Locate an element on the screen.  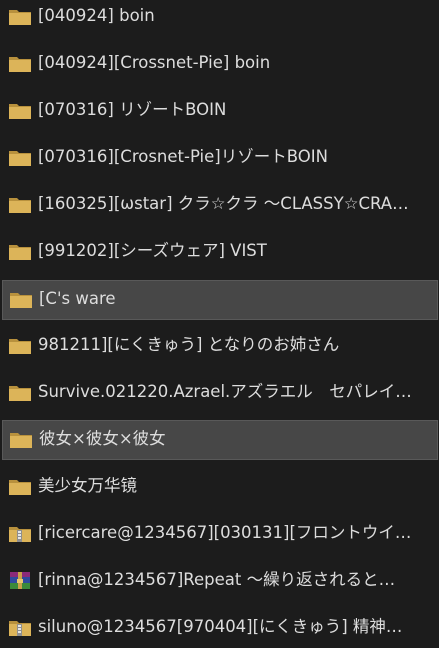
list-item: [070316] リゾートBOIN is located at coordinates (219, 111).